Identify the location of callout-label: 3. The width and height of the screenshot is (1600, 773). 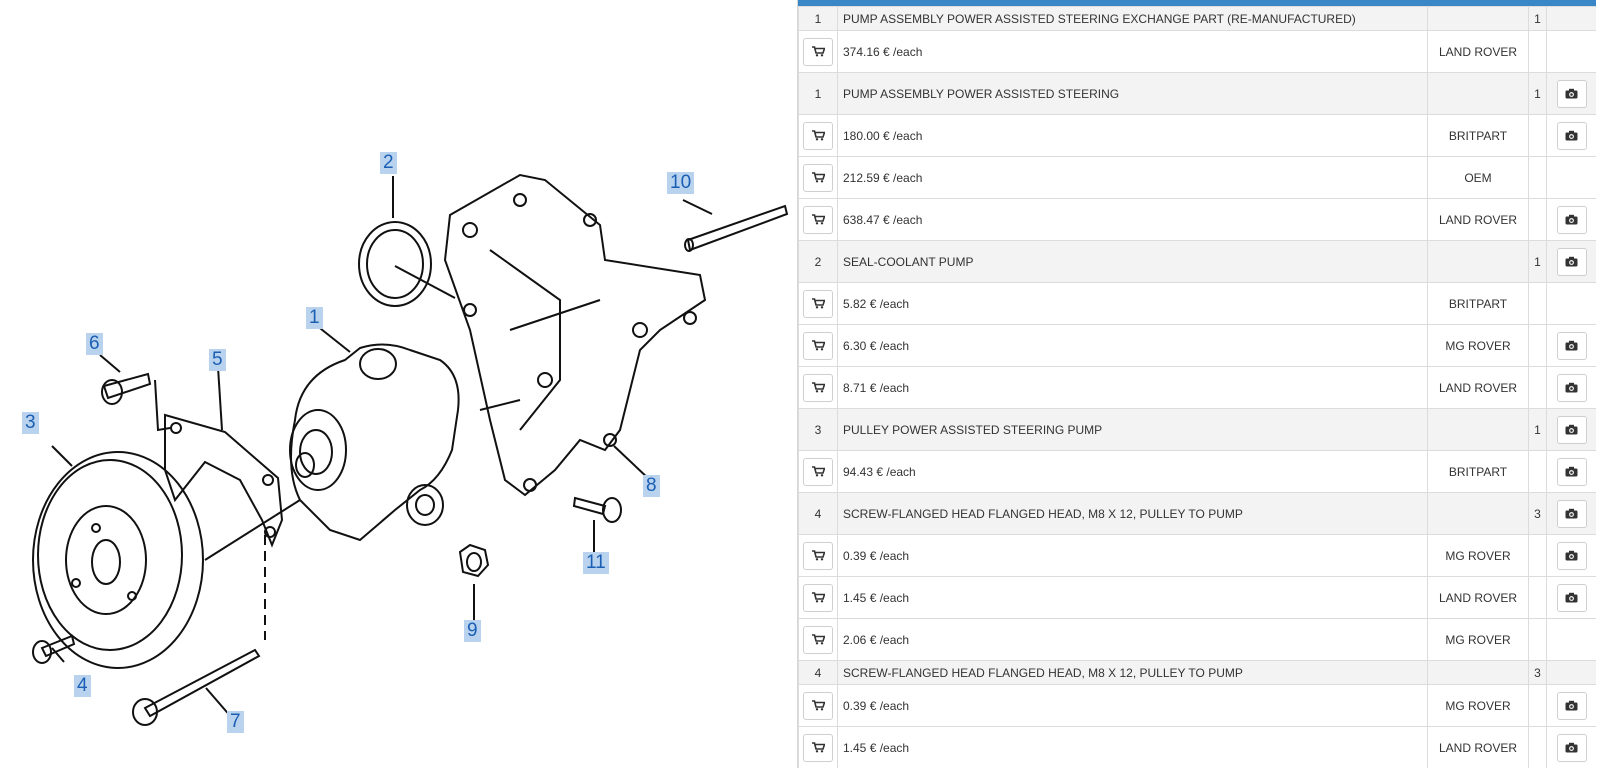
(30, 423).